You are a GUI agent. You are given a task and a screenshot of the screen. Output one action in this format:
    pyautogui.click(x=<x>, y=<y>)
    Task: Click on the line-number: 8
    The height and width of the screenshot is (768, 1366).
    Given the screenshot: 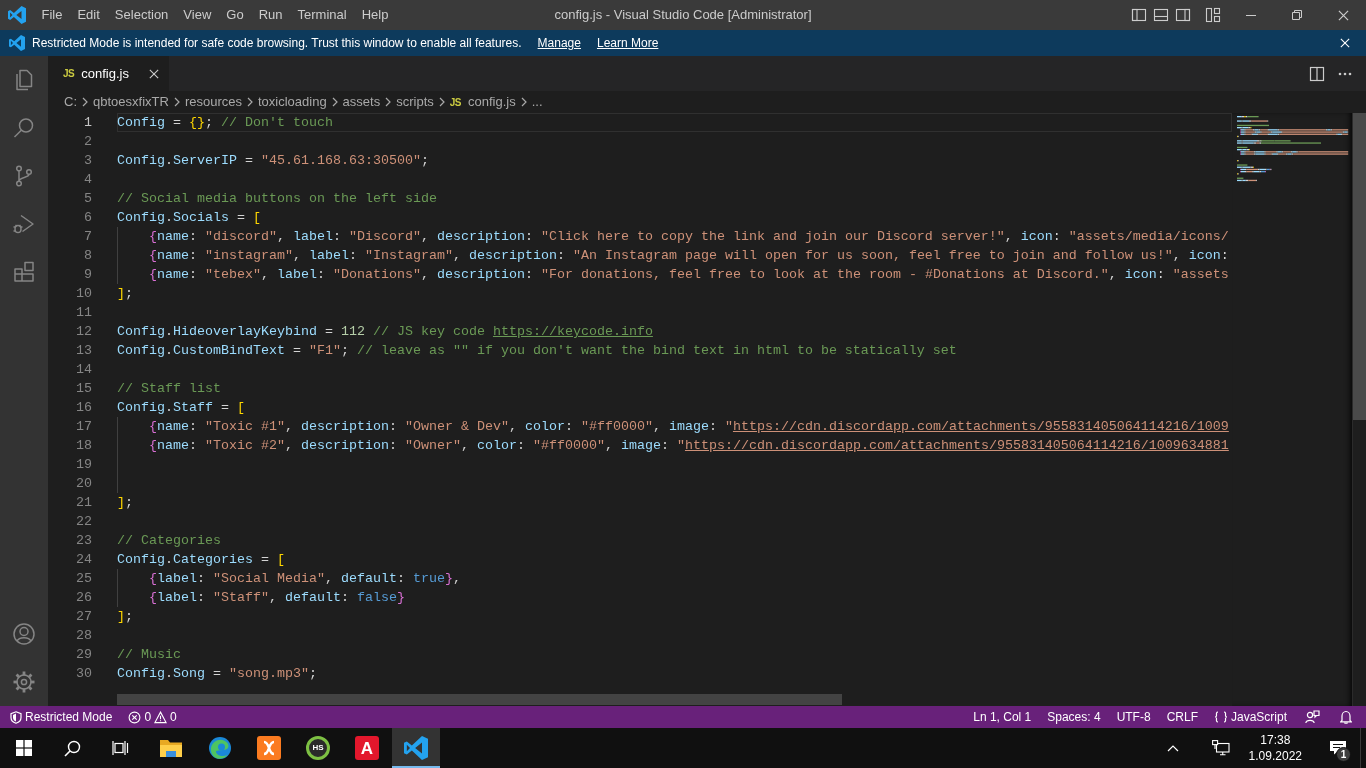 What is the action you would take?
    pyautogui.click(x=87, y=256)
    